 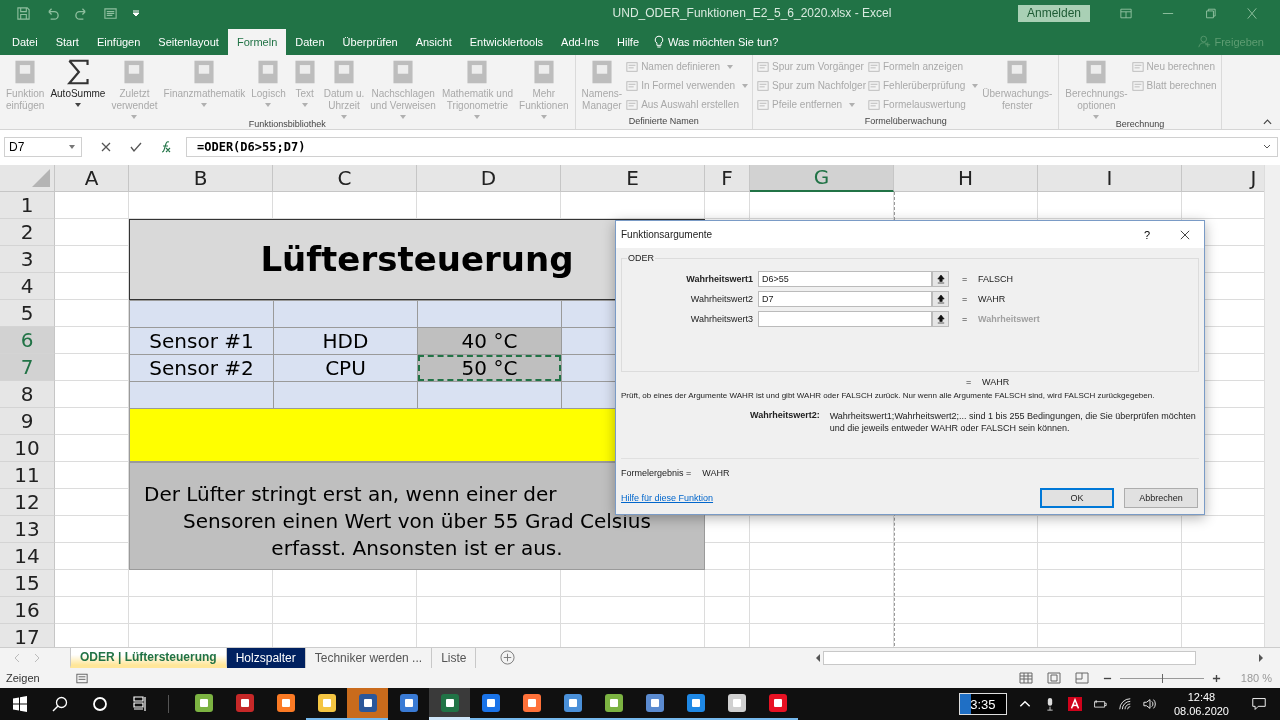 I want to click on battery-icon, so click(x=1099, y=704).